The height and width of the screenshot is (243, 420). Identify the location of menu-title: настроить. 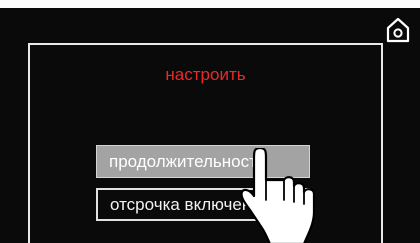
(205, 74).